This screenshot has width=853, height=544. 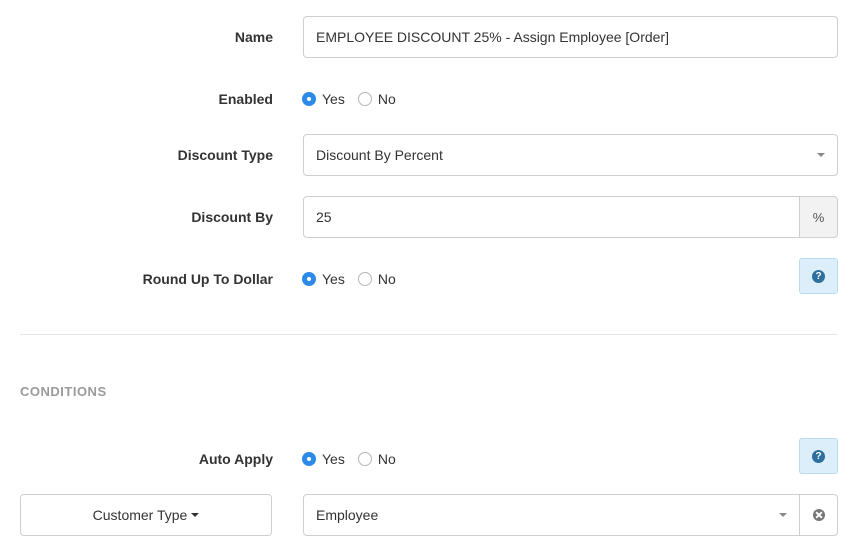 What do you see at coordinates (376, 459) in the screenshot?
I see `auto-apply-no-radio: No` at bounding box center [376, 459].